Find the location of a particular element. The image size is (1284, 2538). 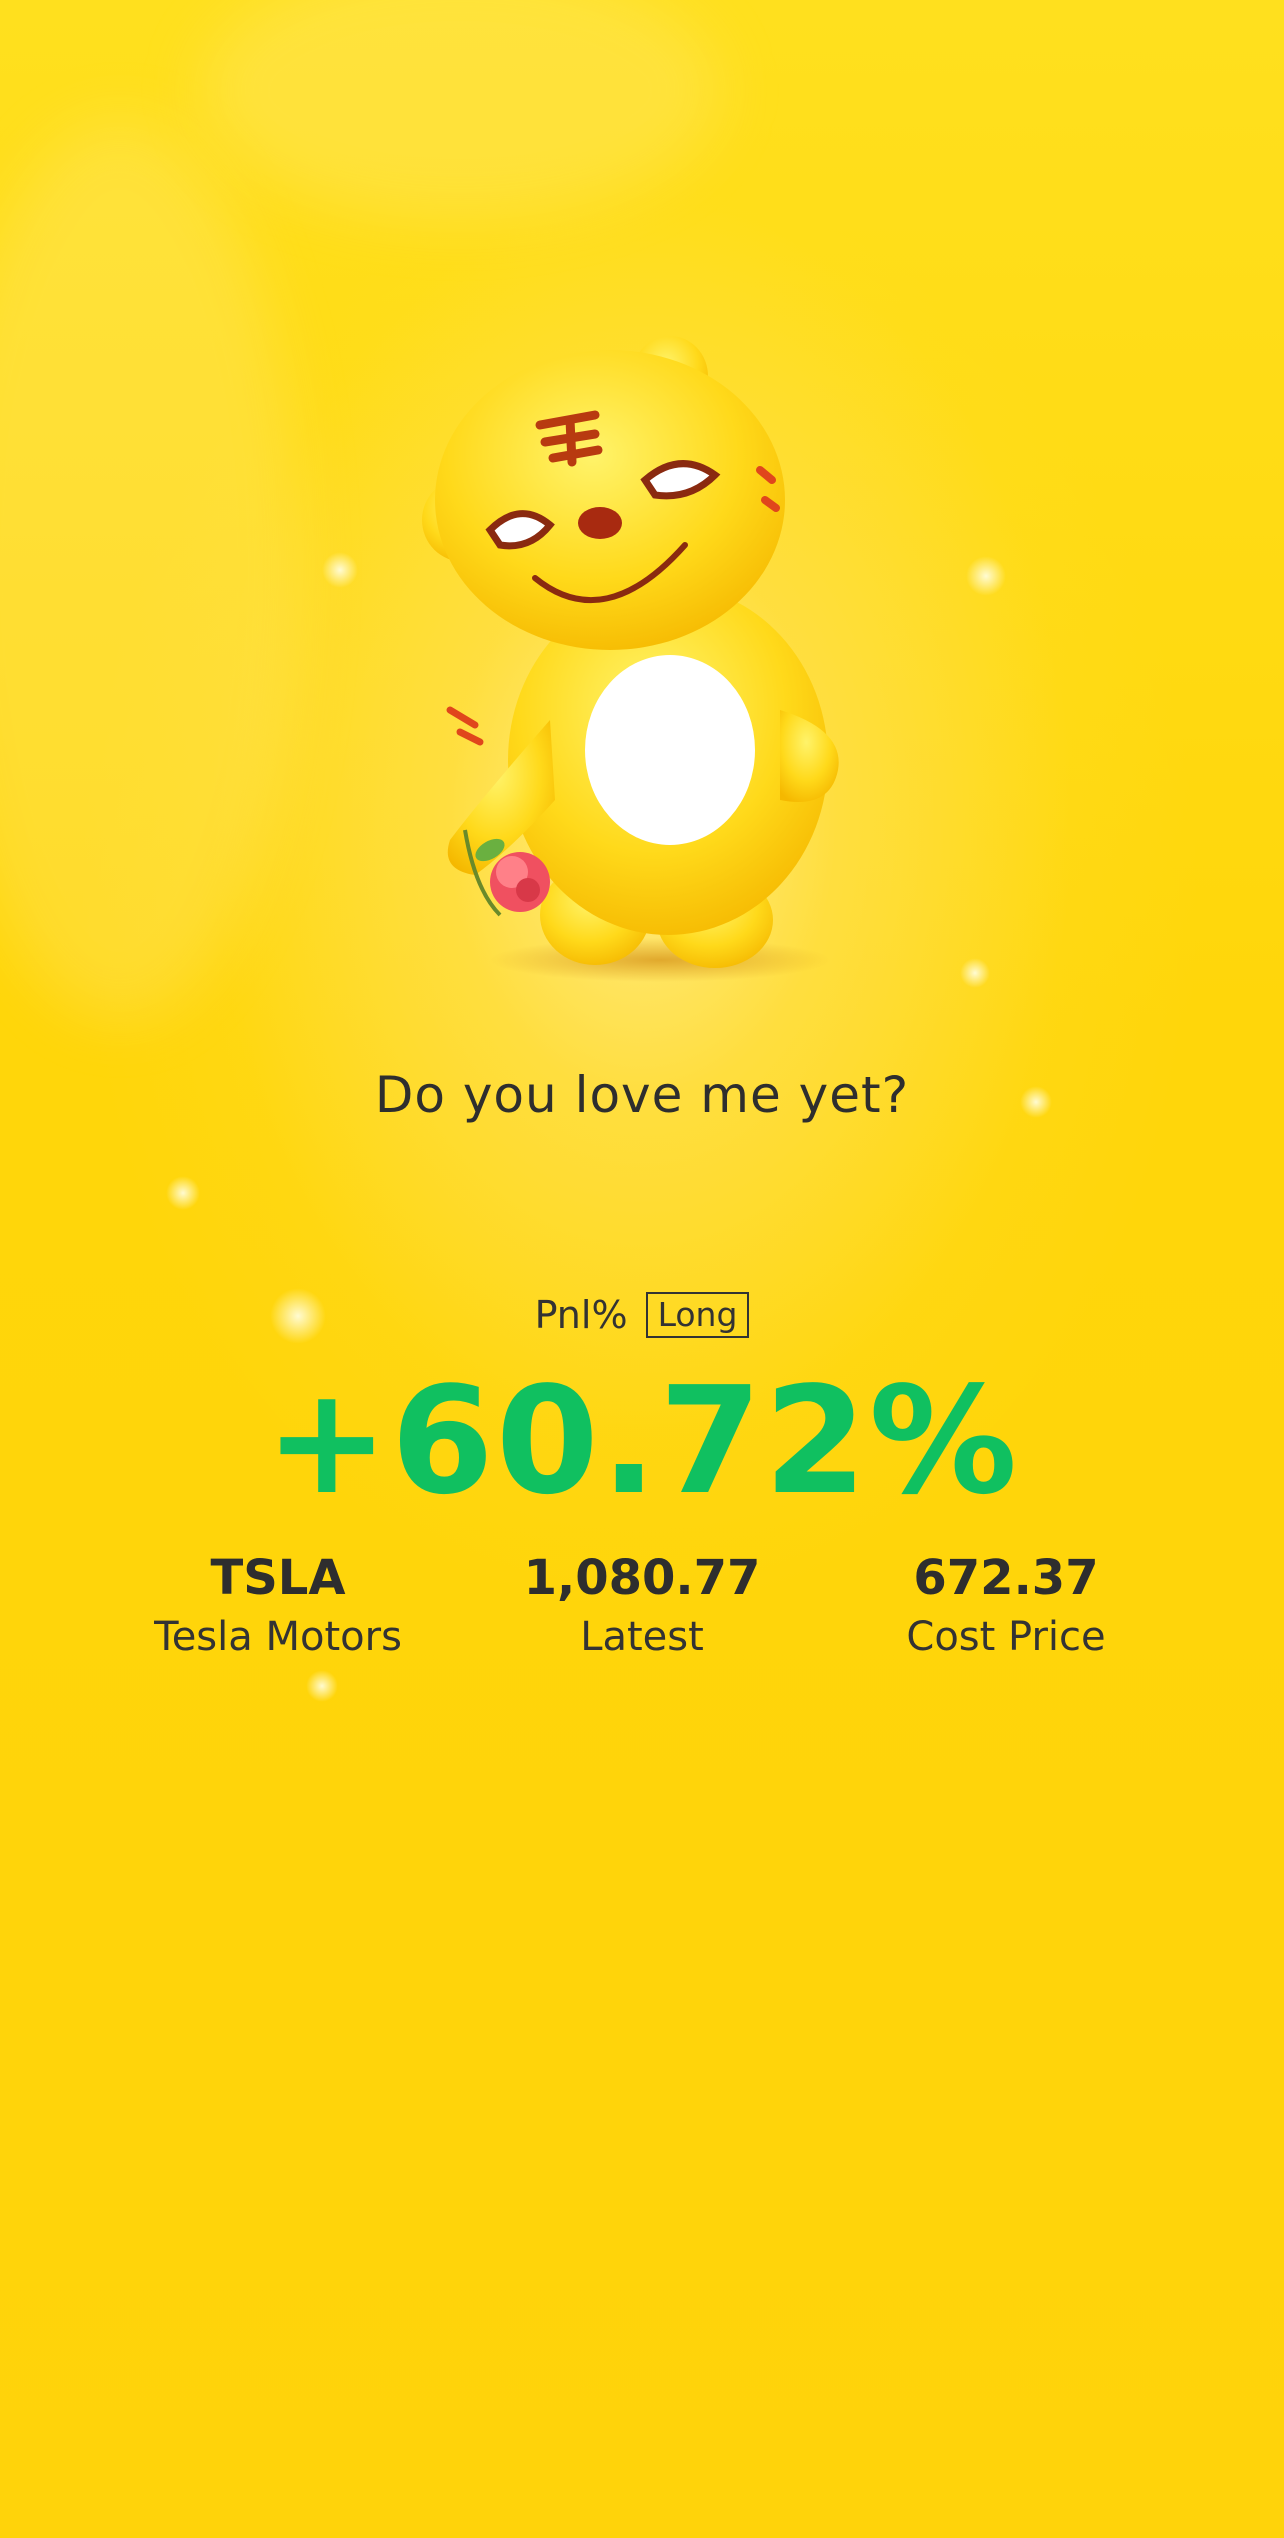

latest-label: Latest is located at coordinates (642, 1637).